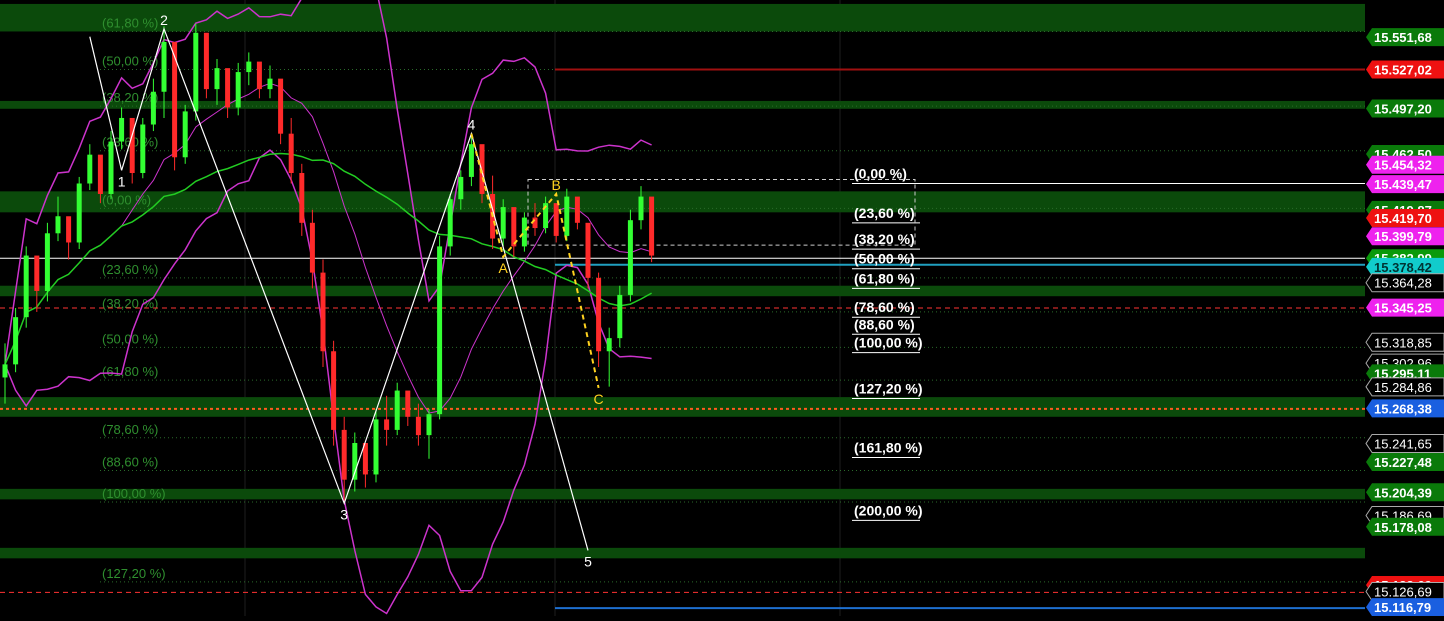 The image size is (1444, 621). I want to click on price-axis-tag-label: 15.227,48, so click(1403, 462).